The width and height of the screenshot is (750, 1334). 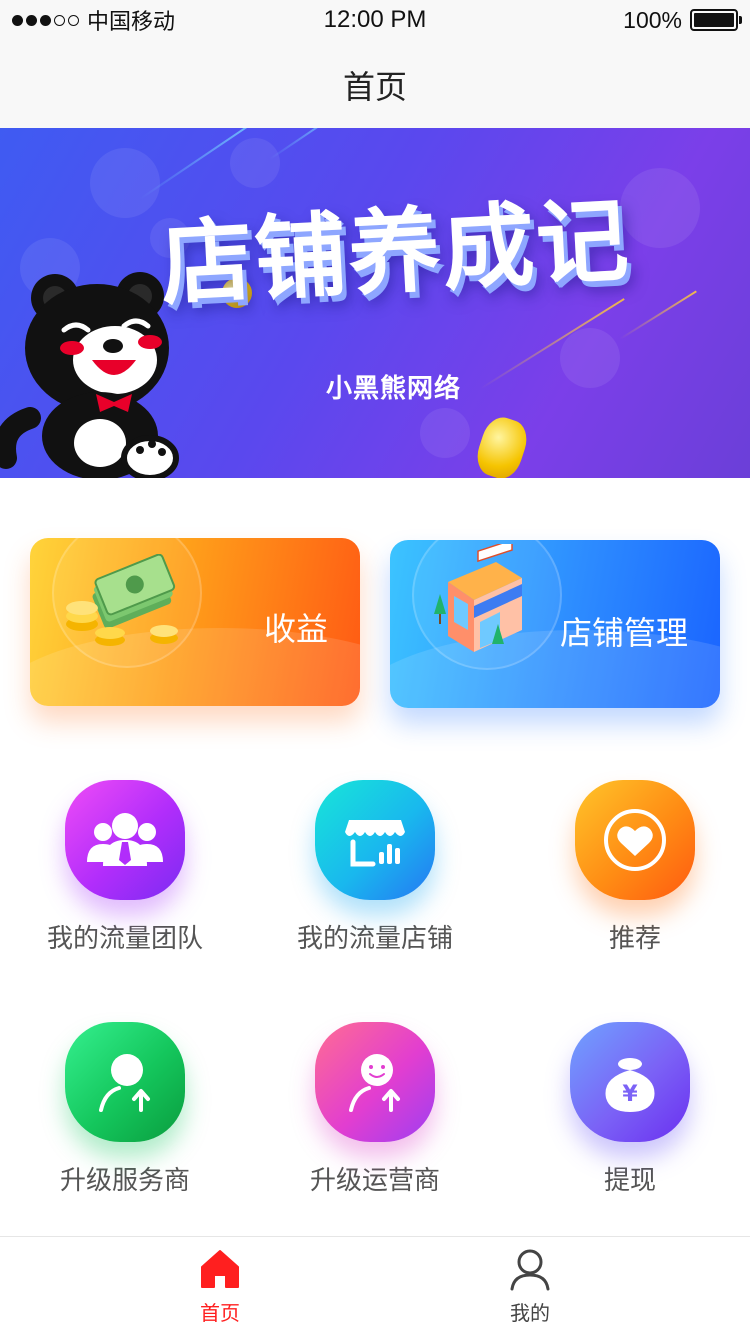 What do you see at coordinates (530, 1270) in the screenshot?
I see `person-icon` at bounding box center [530, 1270].